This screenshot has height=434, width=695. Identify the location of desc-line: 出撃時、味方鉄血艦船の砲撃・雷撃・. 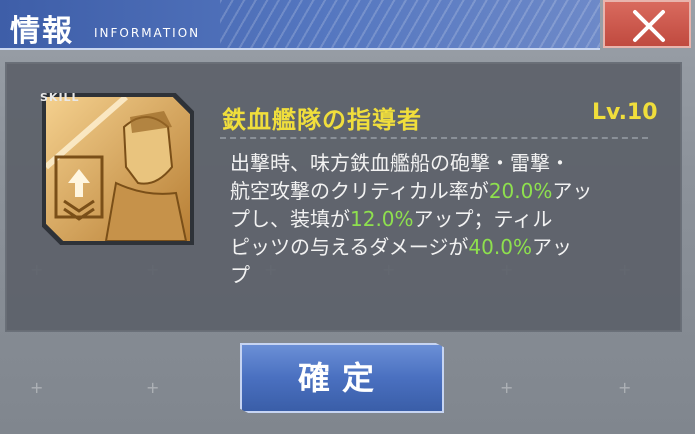
(440, 163).